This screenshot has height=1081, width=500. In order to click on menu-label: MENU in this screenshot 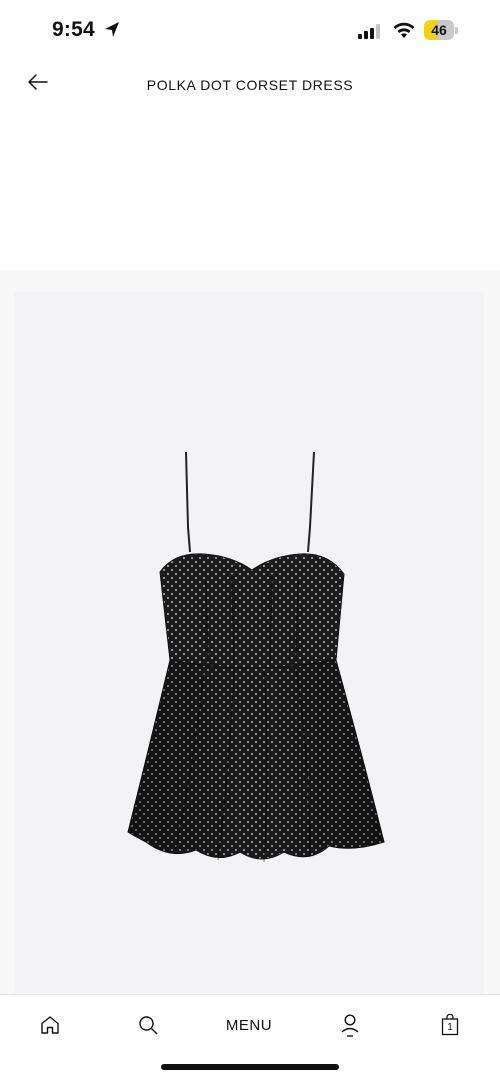, I will do `click(249, 1025)`.